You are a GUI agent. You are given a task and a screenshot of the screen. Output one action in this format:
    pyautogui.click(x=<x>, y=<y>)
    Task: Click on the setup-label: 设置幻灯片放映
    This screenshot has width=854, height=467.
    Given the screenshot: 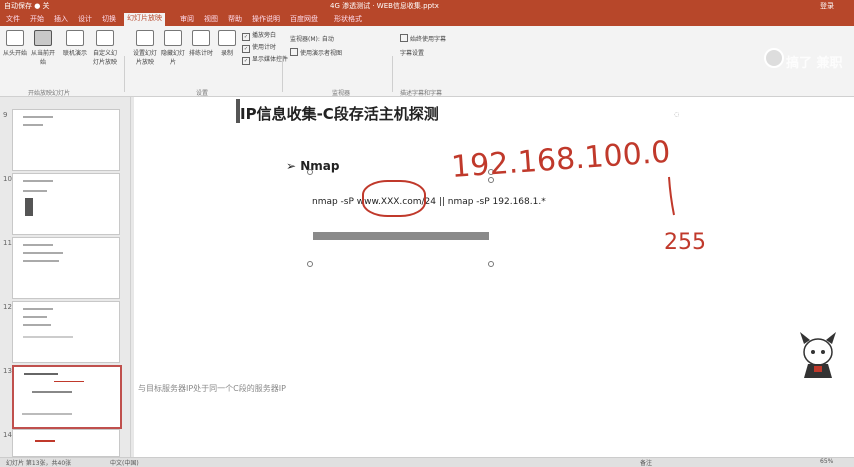 What is the action you would take?
    pyautogui.click(x=144, y=58)
    